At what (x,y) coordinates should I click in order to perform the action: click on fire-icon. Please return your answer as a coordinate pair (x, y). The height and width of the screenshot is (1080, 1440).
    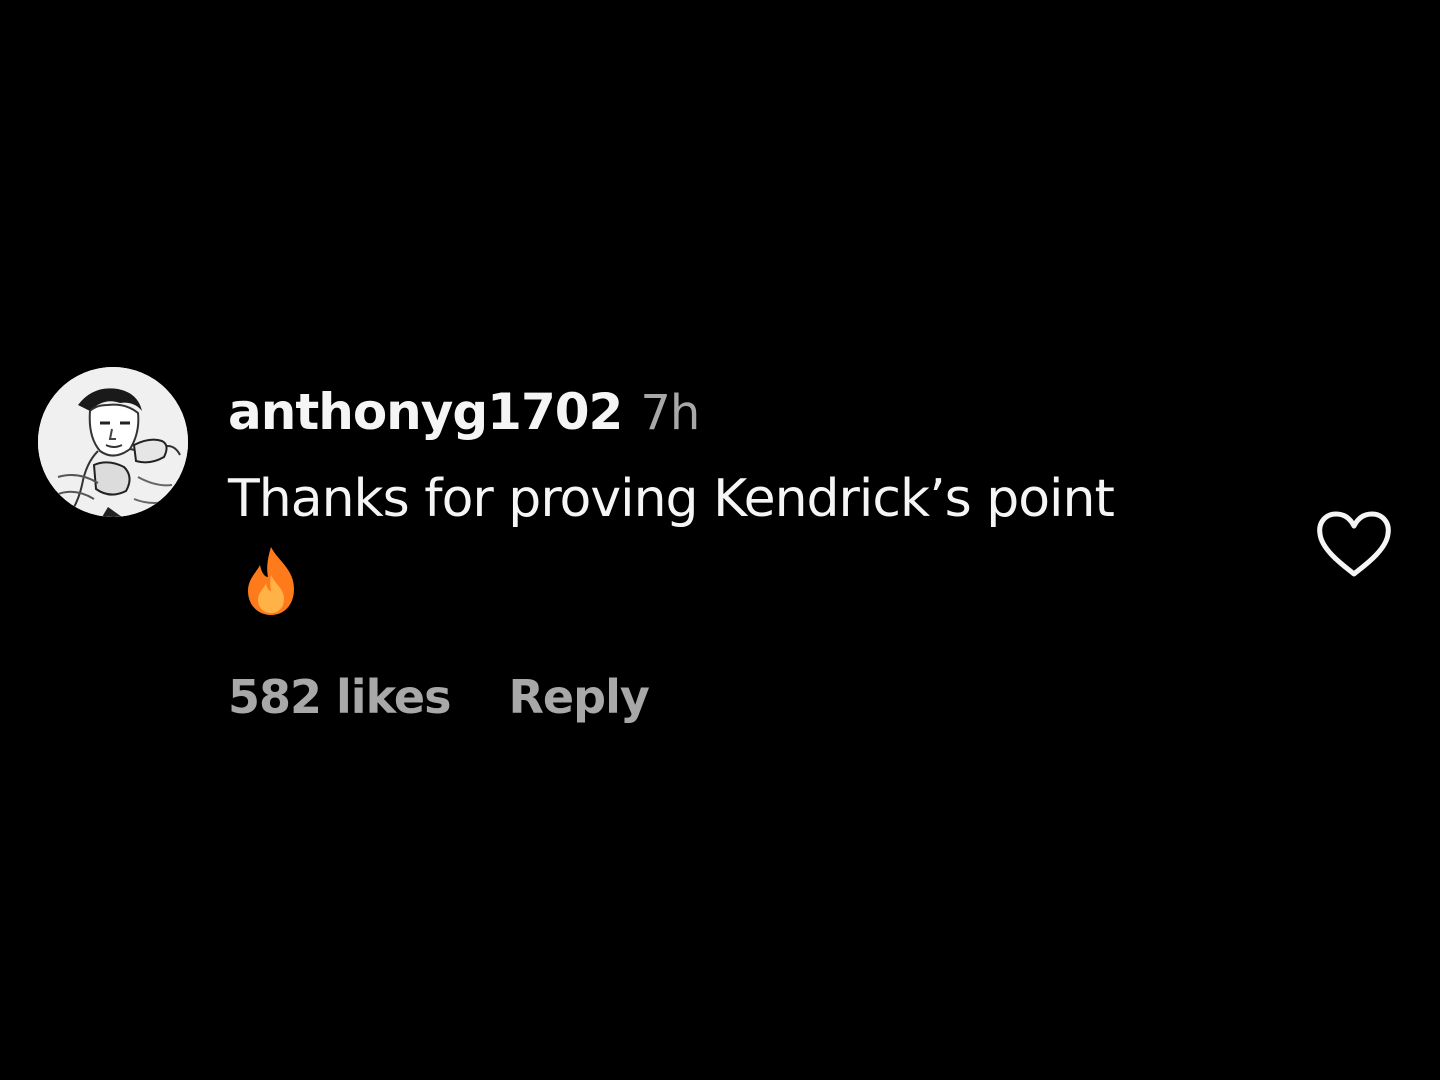
    Looking at the image, I should click on (271, 581).